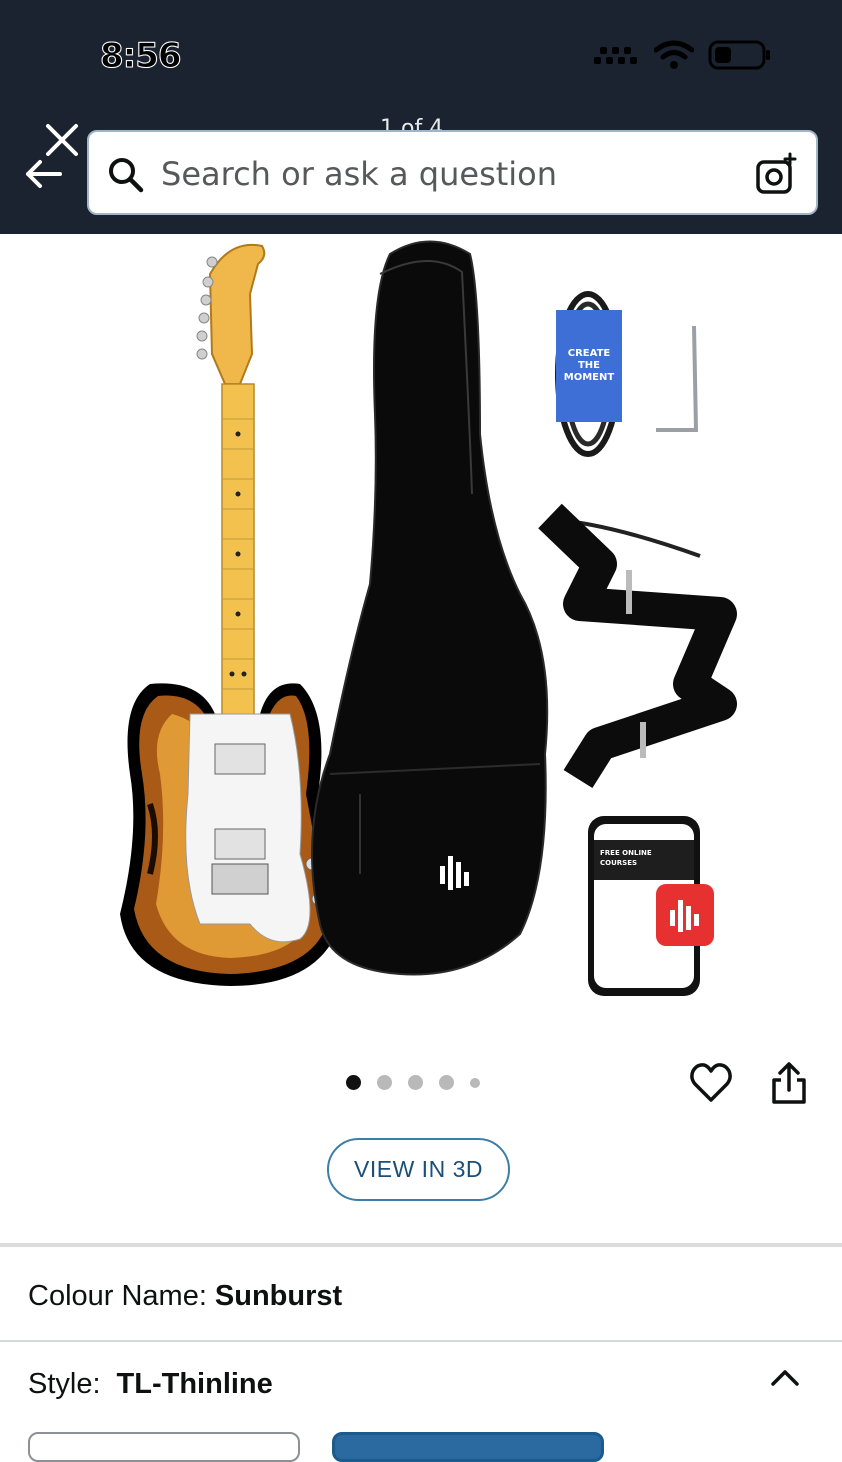 This screenshot has width=842, height=1462. What do you see at coordinates (789, 1083) in the screenshot?
I see `share-icon` at bounding box center [789, 1083].